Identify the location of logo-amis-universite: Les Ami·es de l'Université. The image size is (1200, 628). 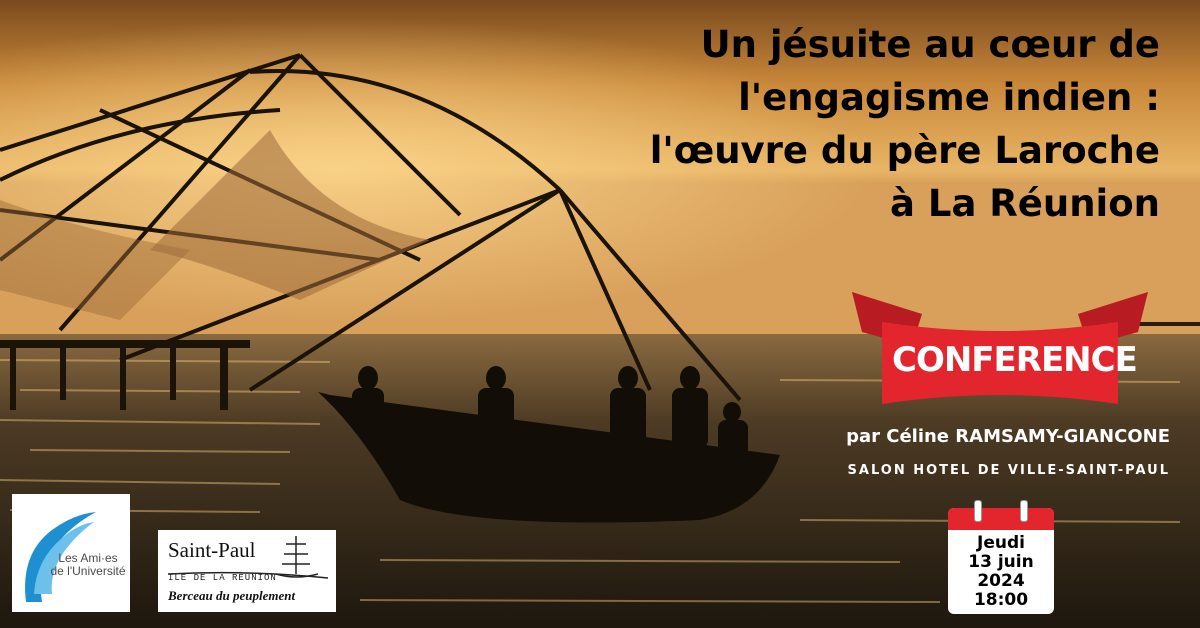
(71, 553).